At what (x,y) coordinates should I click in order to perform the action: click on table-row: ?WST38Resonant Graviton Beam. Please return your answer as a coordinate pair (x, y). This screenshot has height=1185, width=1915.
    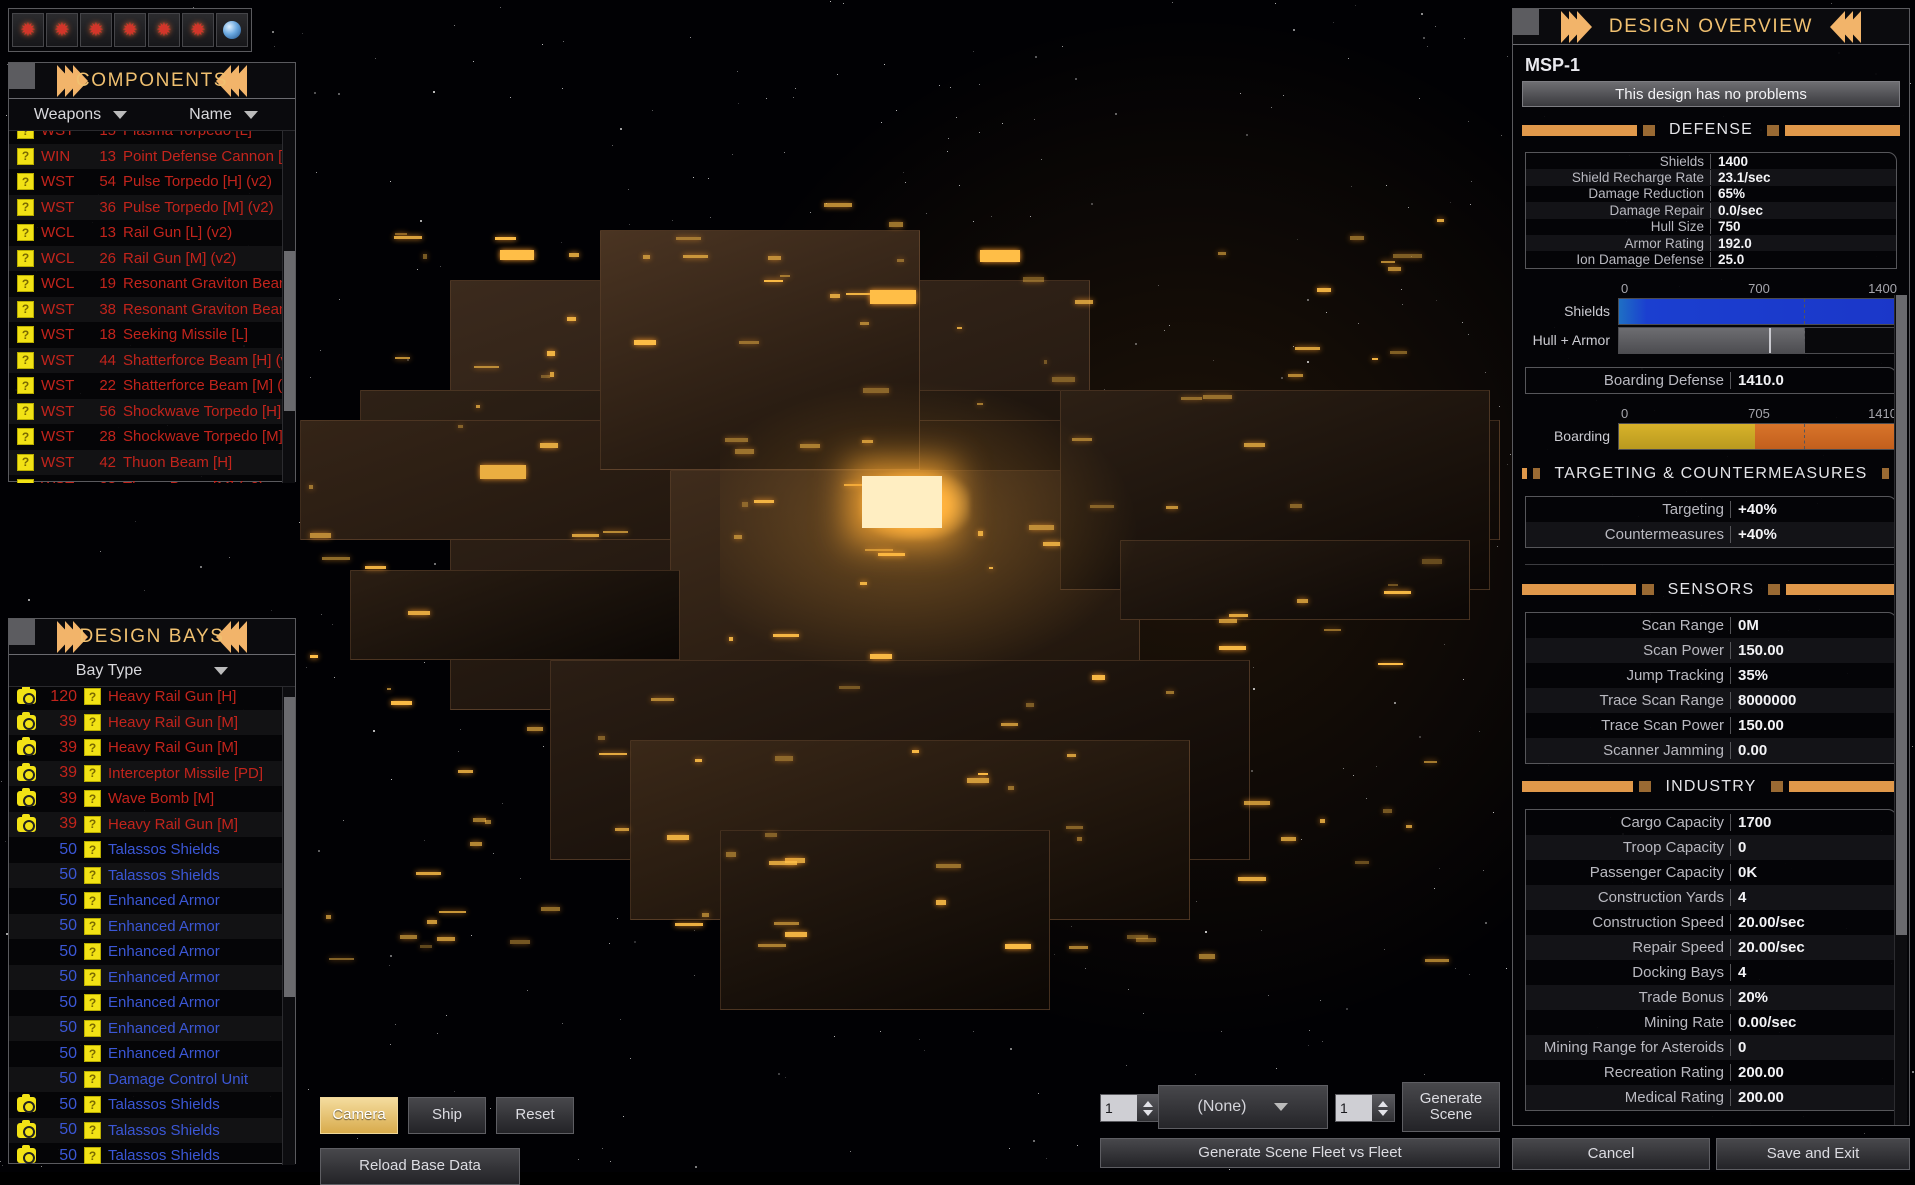
    Looking at the image, I should click on (152, 310).